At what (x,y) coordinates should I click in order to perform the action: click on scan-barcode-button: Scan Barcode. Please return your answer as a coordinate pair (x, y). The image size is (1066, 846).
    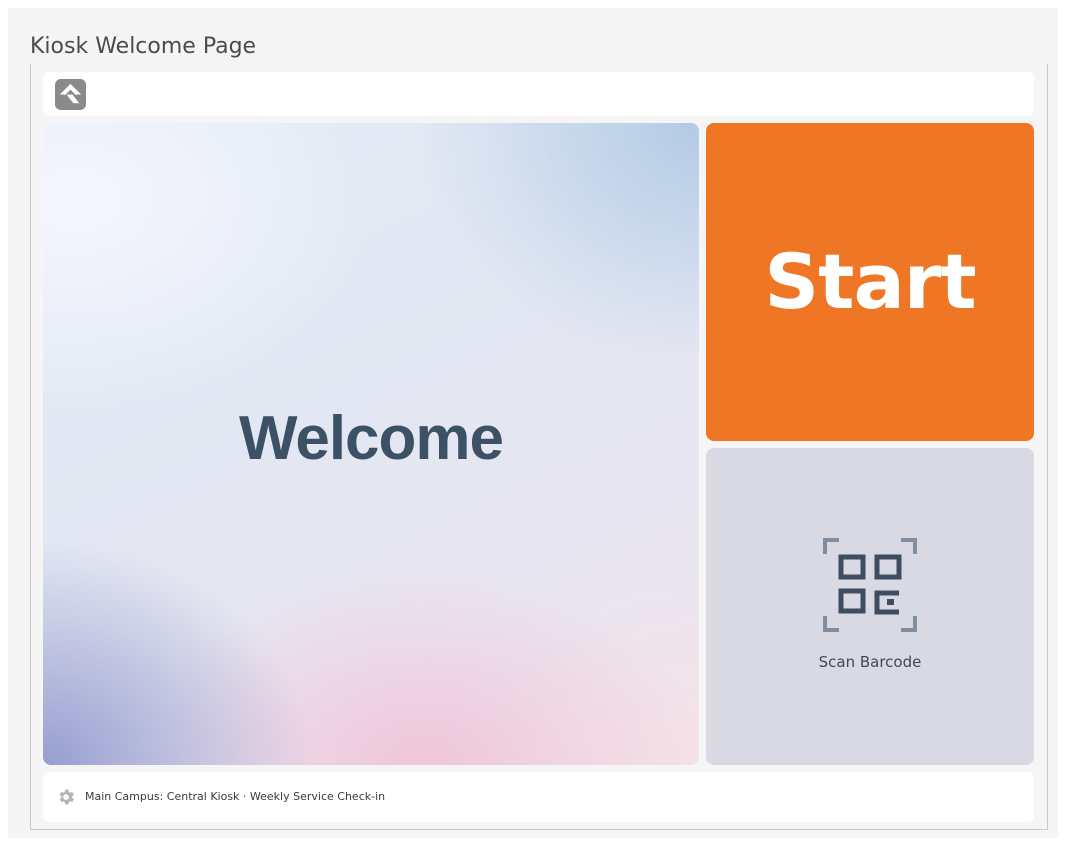
    Looking at the image, I should click on (870, 606).